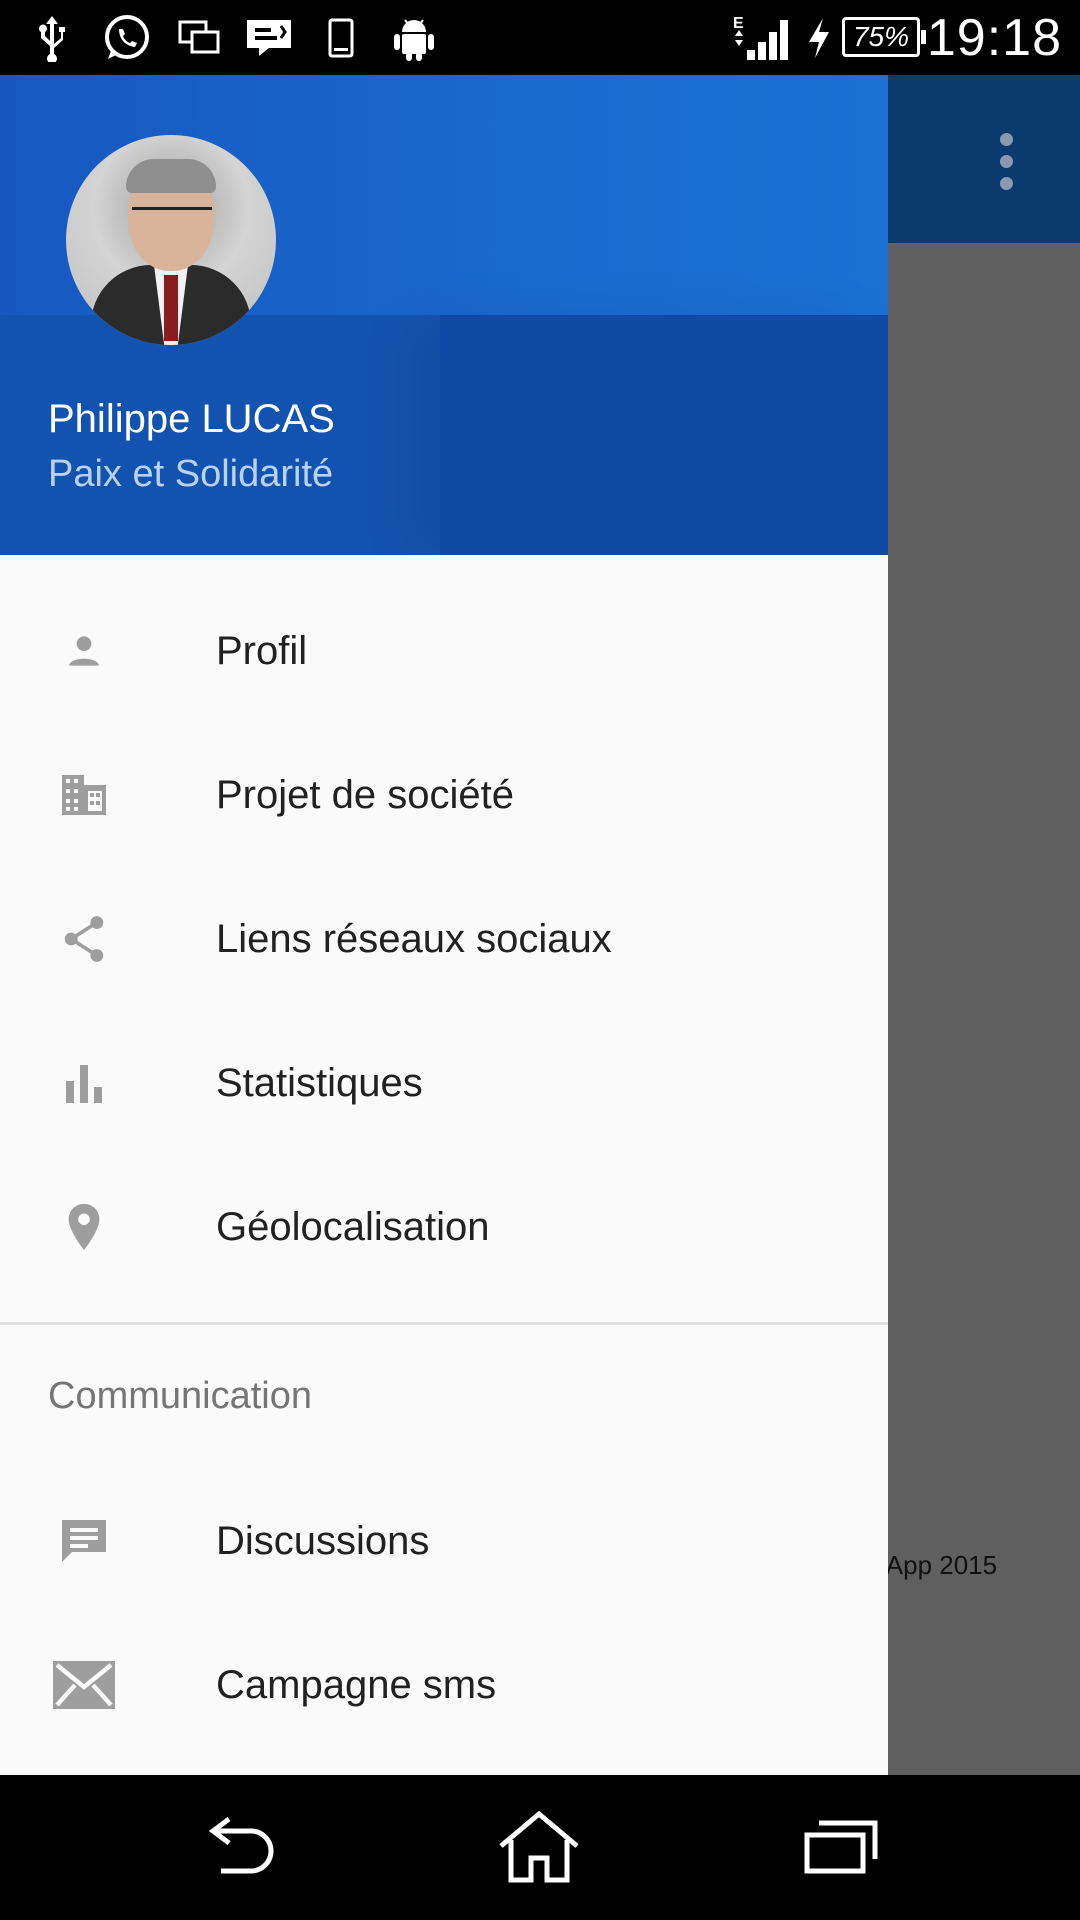 The width and height of the screenshot is (1080, 1920). I want to click on signal-icon: E, so click(762, 38).